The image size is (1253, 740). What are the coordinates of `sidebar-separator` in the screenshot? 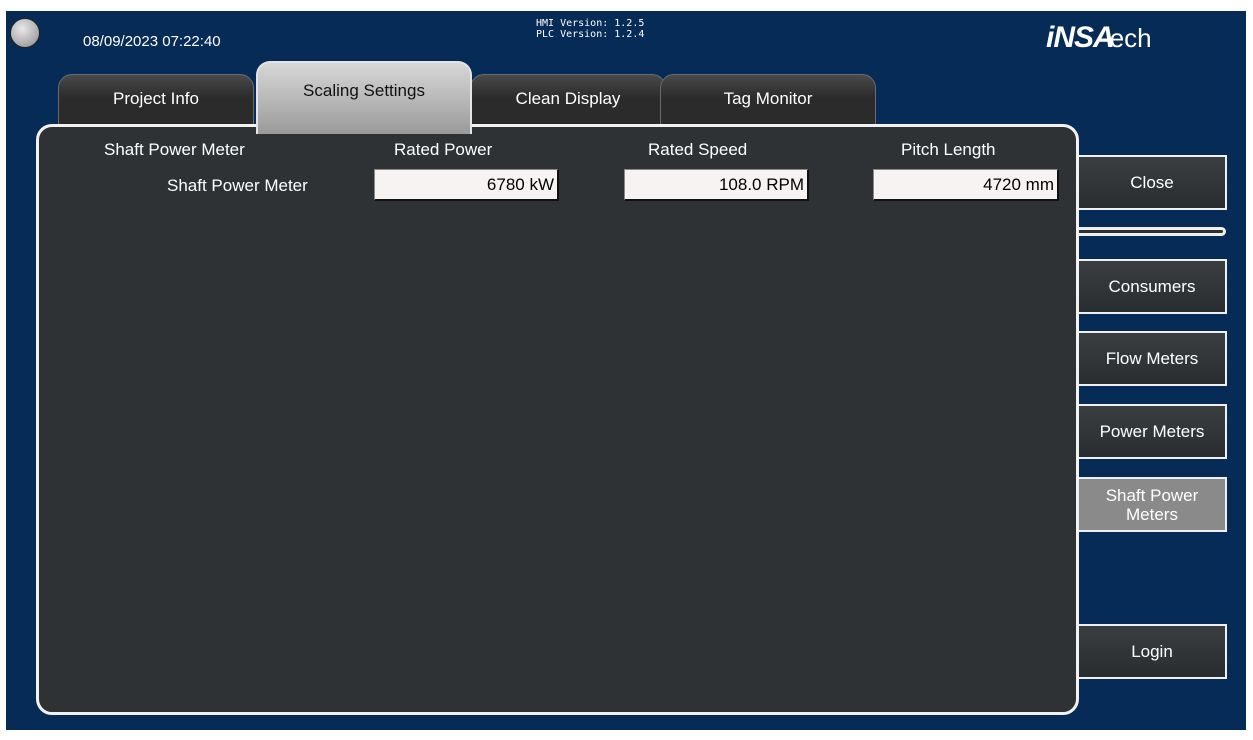 It's located at (1152, 231).